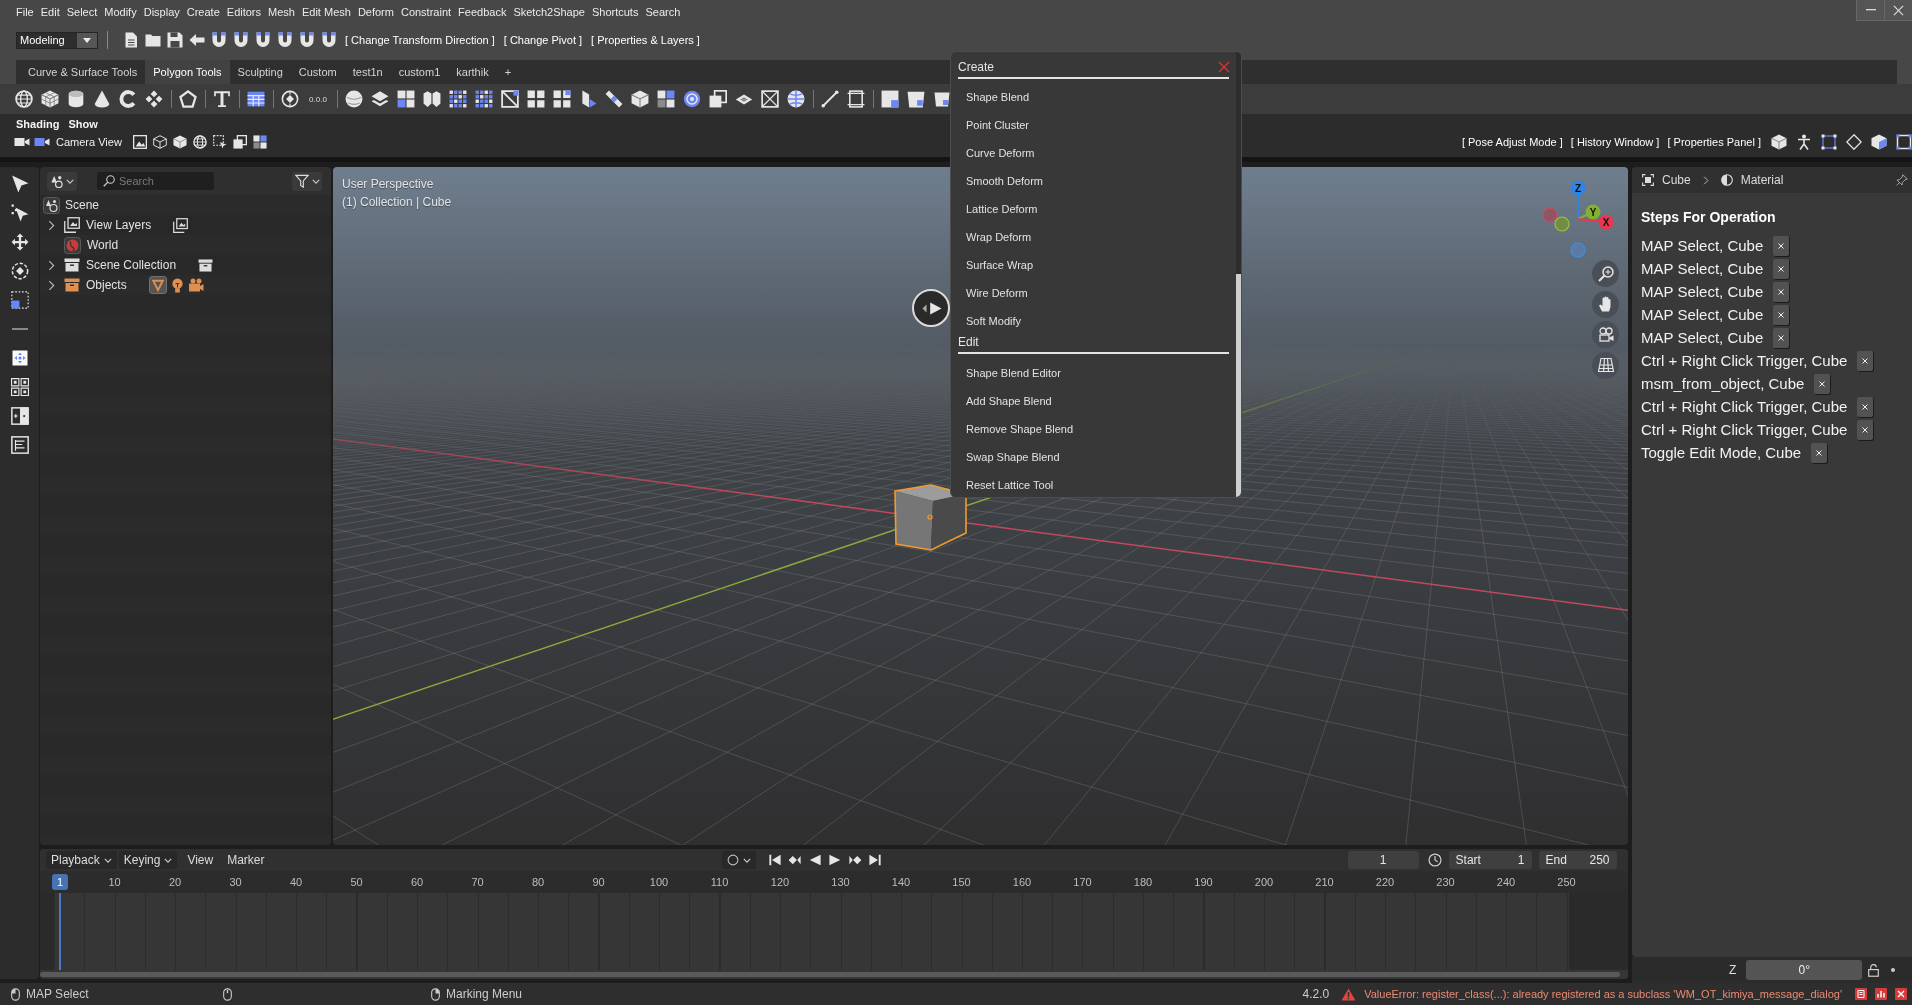 The width and height of the screenshot is (1912, 1005). Describe the element at coordinates (1490, 860) in the screenshot. I see `start-frame-field: Start 1` at that location.